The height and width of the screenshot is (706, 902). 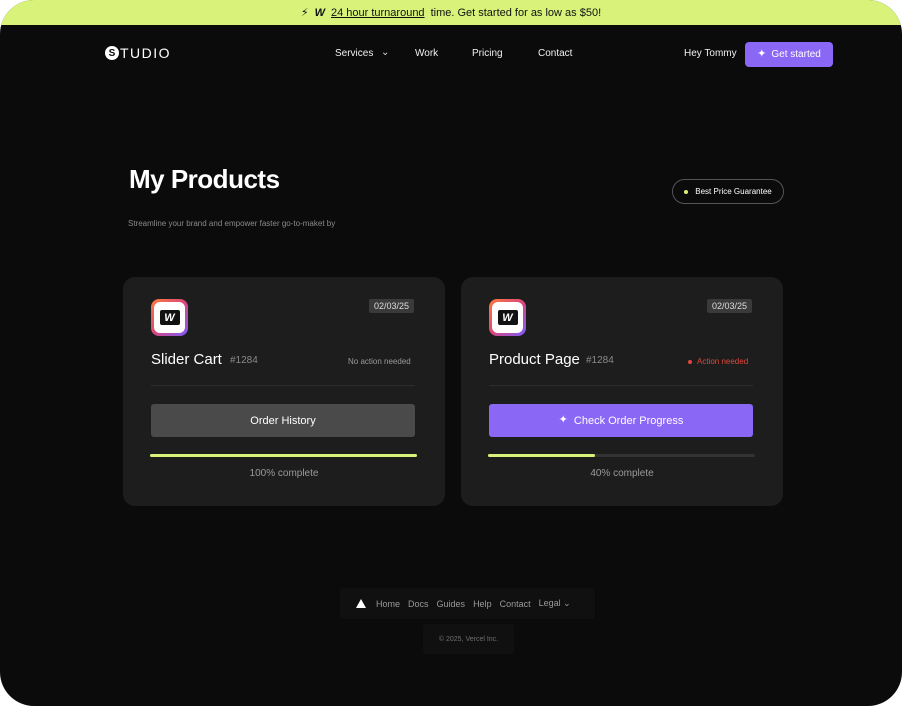 What do you see at coordinates (284, 473) in the screenshot?
I see `progress-label: 100% complete` at bounding box center [284, 473].